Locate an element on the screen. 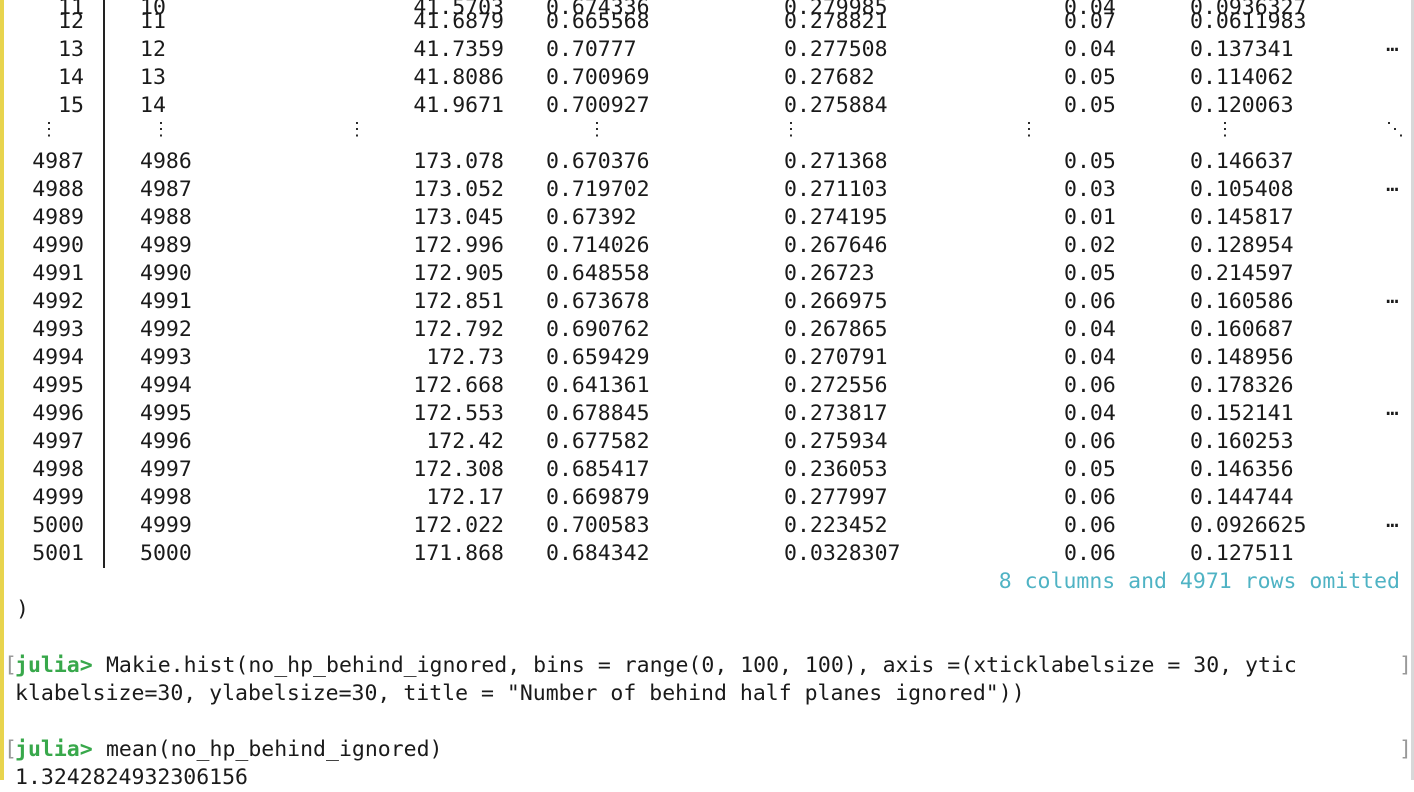 The height and width of the screenshot is (792, 1414). col5-cell: 0.236053 is located at coordinates (836, 469).